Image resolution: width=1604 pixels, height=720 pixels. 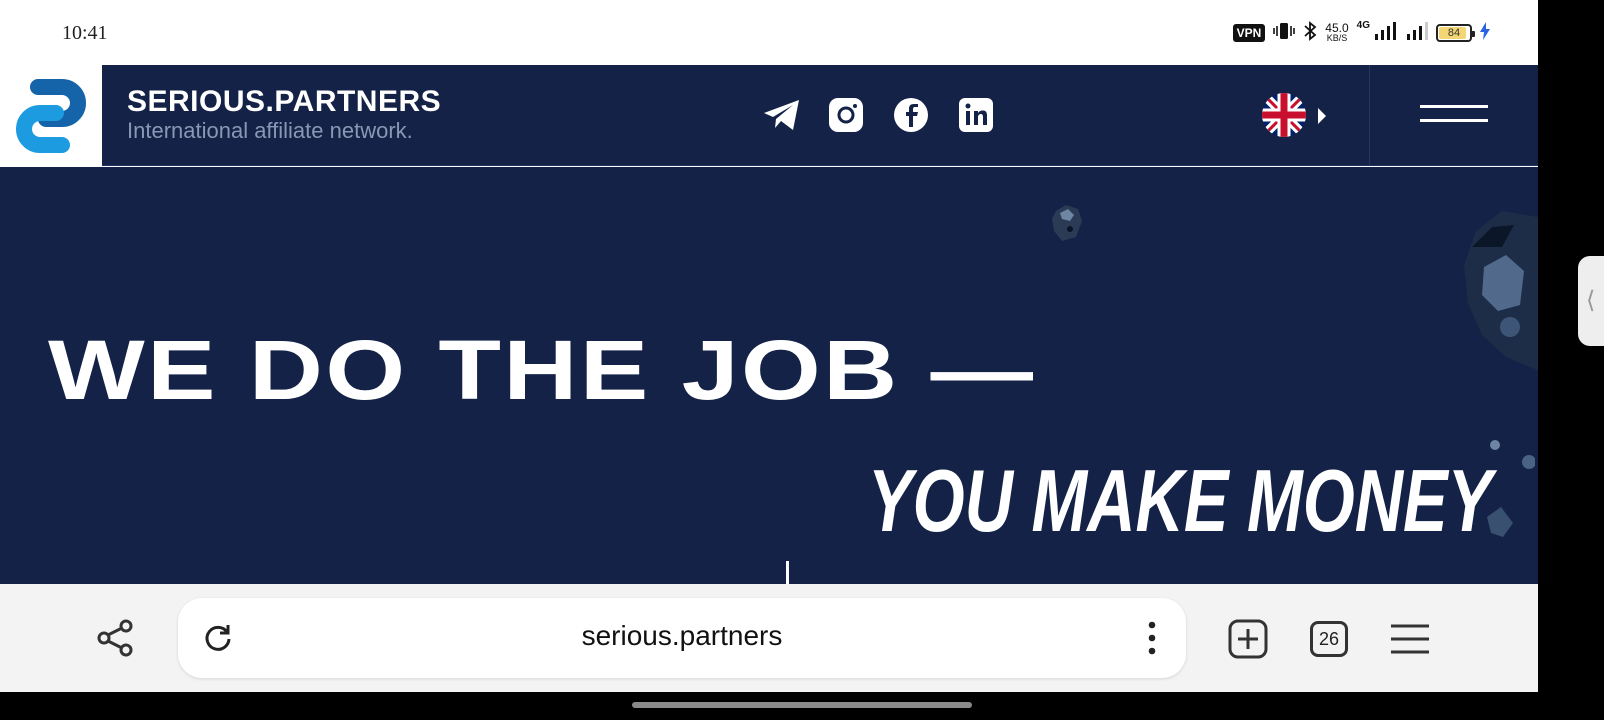 What do you see at coordinates (1485, 33) in the screenshot?
I see `charging-icon` at bounding box center [1485, 33].